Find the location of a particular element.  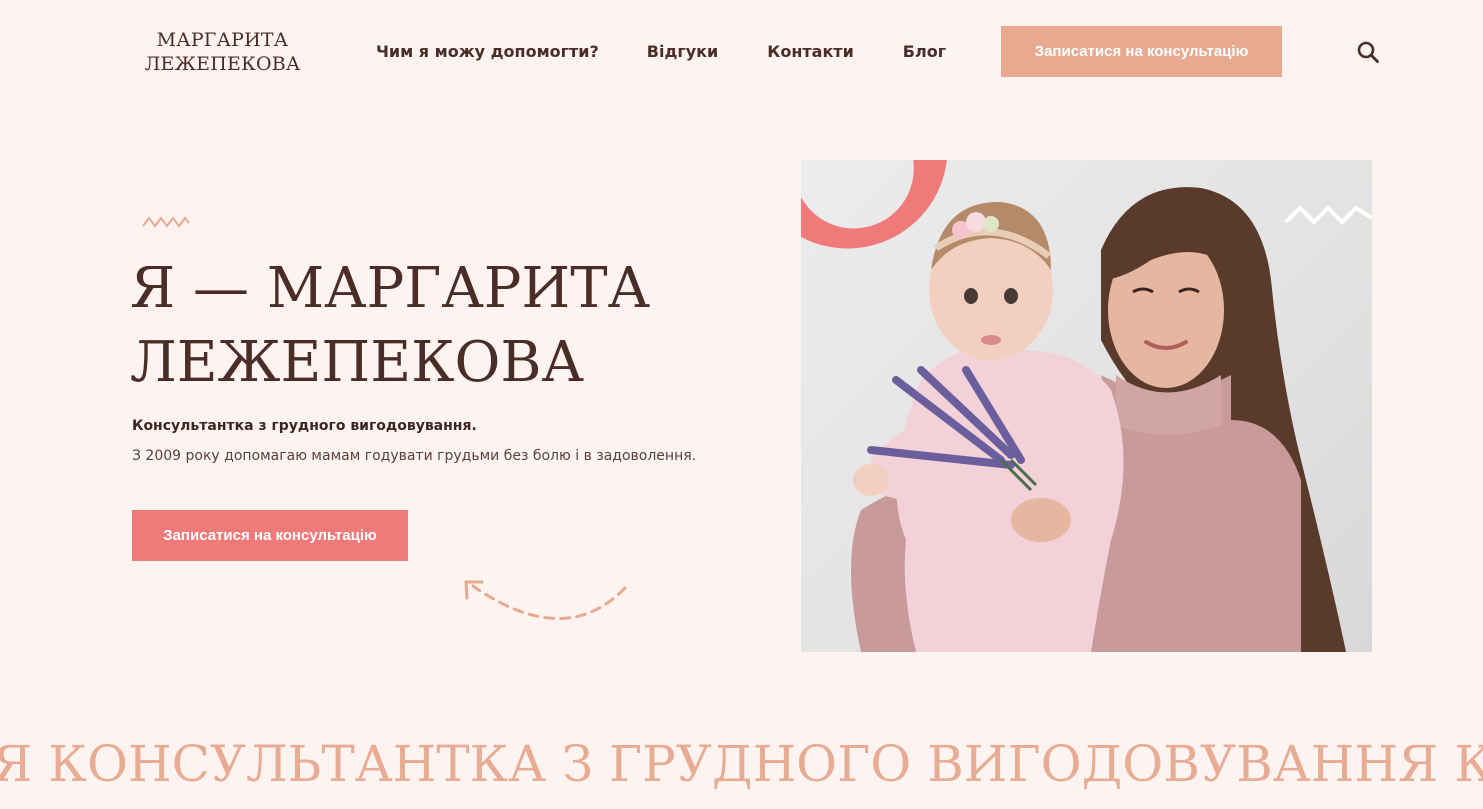

hero-title-line-1: Я — МАРГАРИТА is located at coordinates (390, 288).